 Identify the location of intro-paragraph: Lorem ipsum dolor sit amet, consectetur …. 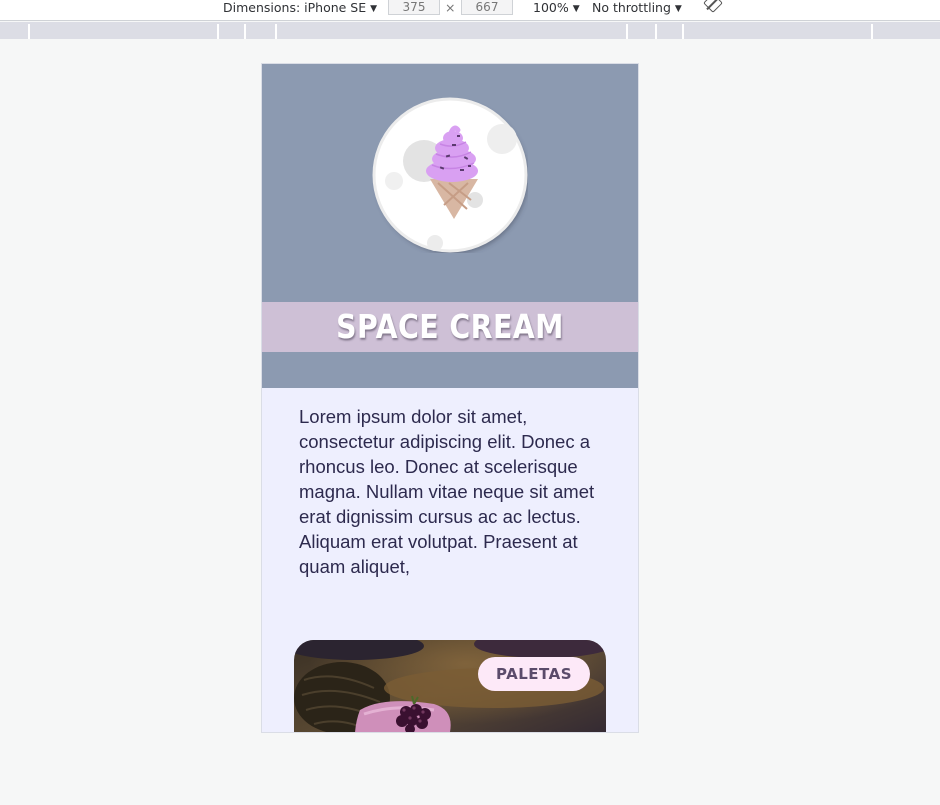
(447, 491).